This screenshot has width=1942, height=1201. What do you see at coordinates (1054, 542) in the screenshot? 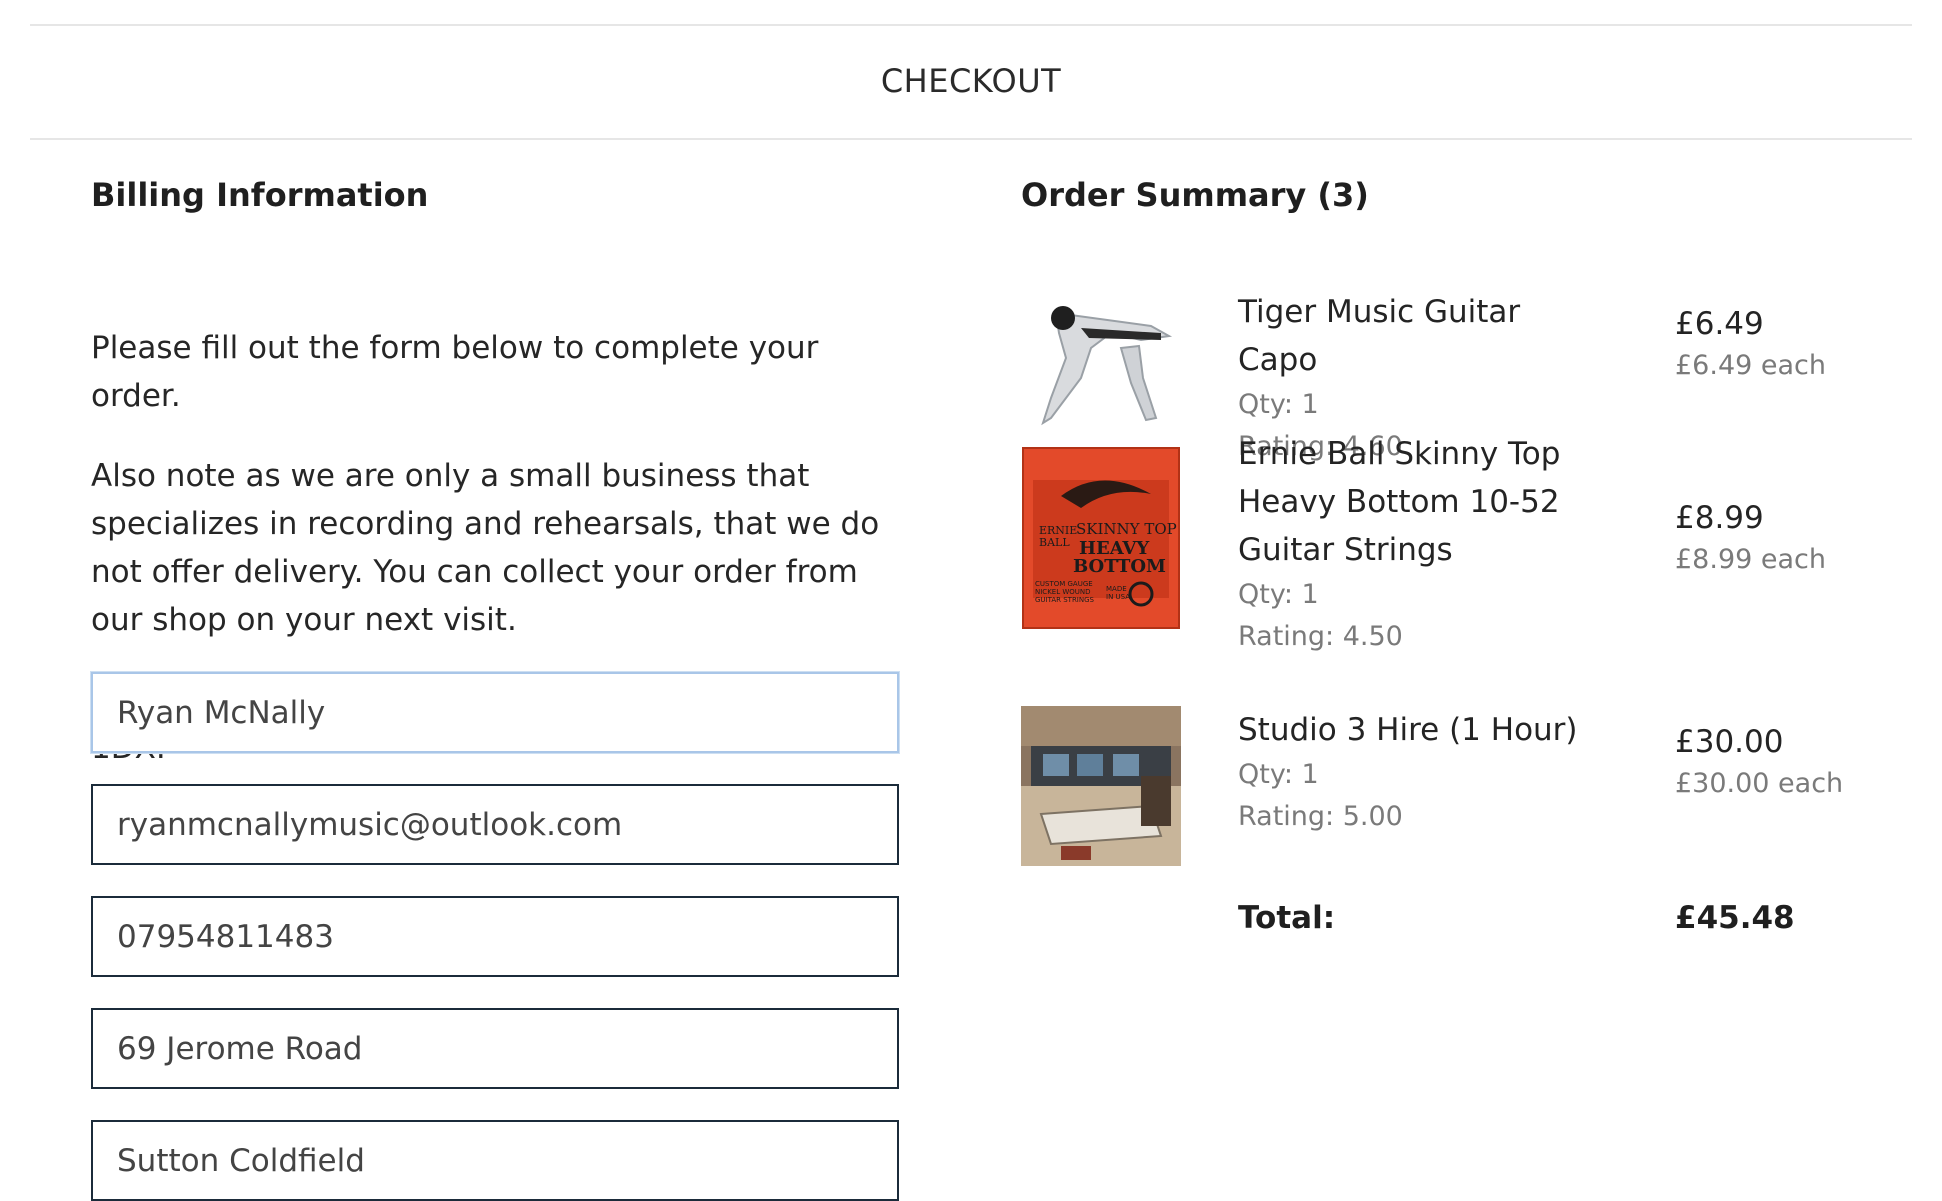
I see `pack-brand-2: BALL` at bounding box center [1054, 542].